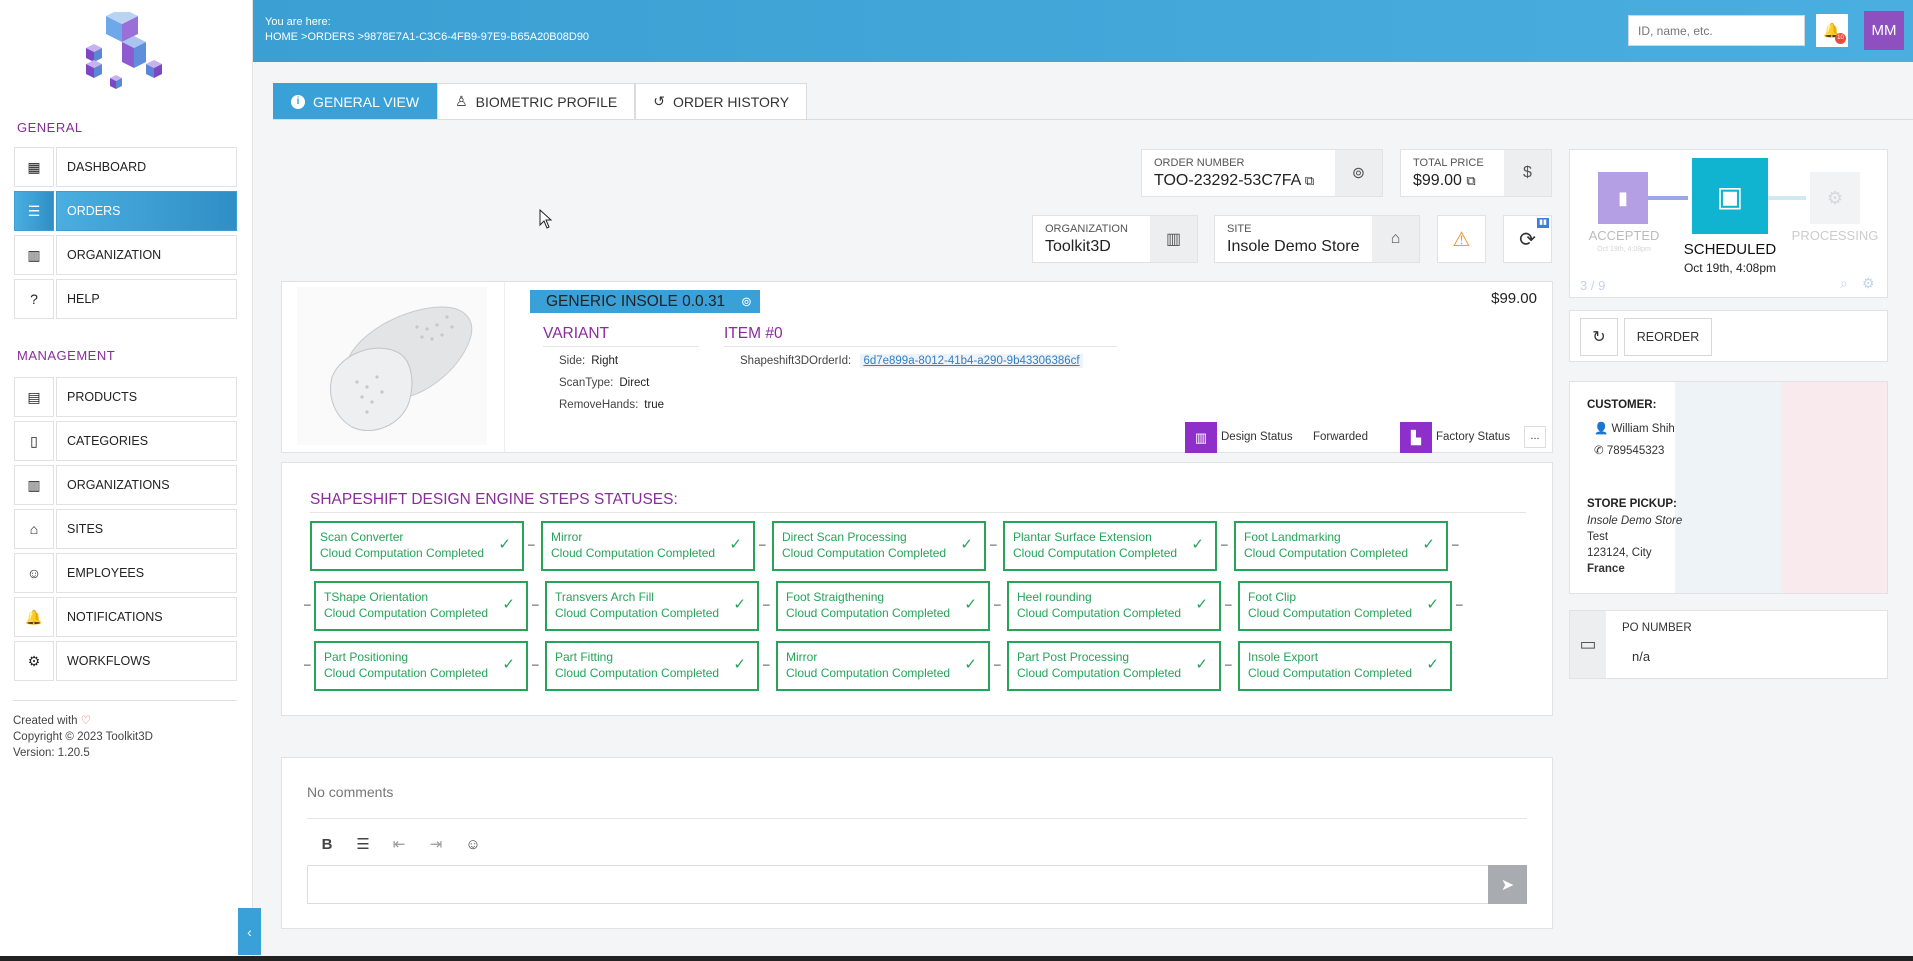 This screenshot has height=961, width=1913. Describe the element at coordinates (721, 101) in the screenshot. I see `tab-order-history: ↺ ORDER HISTORY` at that location.